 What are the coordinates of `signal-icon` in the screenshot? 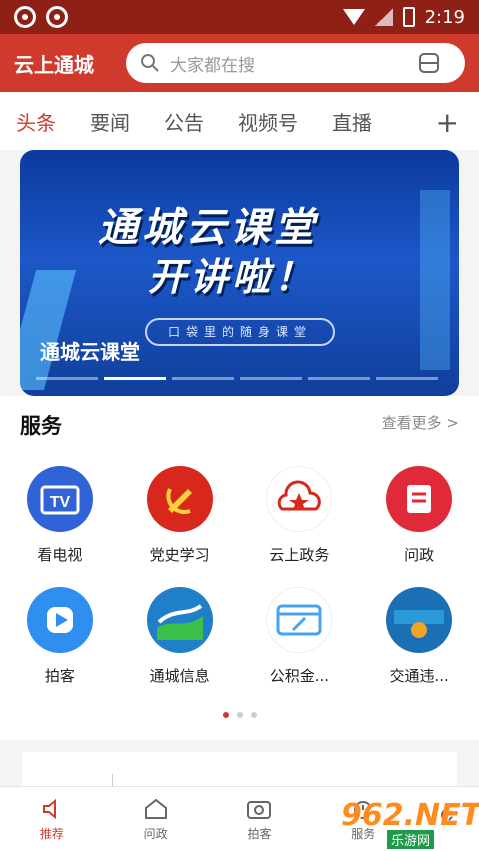 It's located at (383, 17).